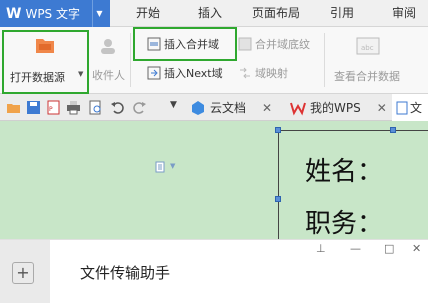 This screenshot has width=428, height=303. I want to click on merge-field-shading-label: 合并域底纹, so click(282, 44).